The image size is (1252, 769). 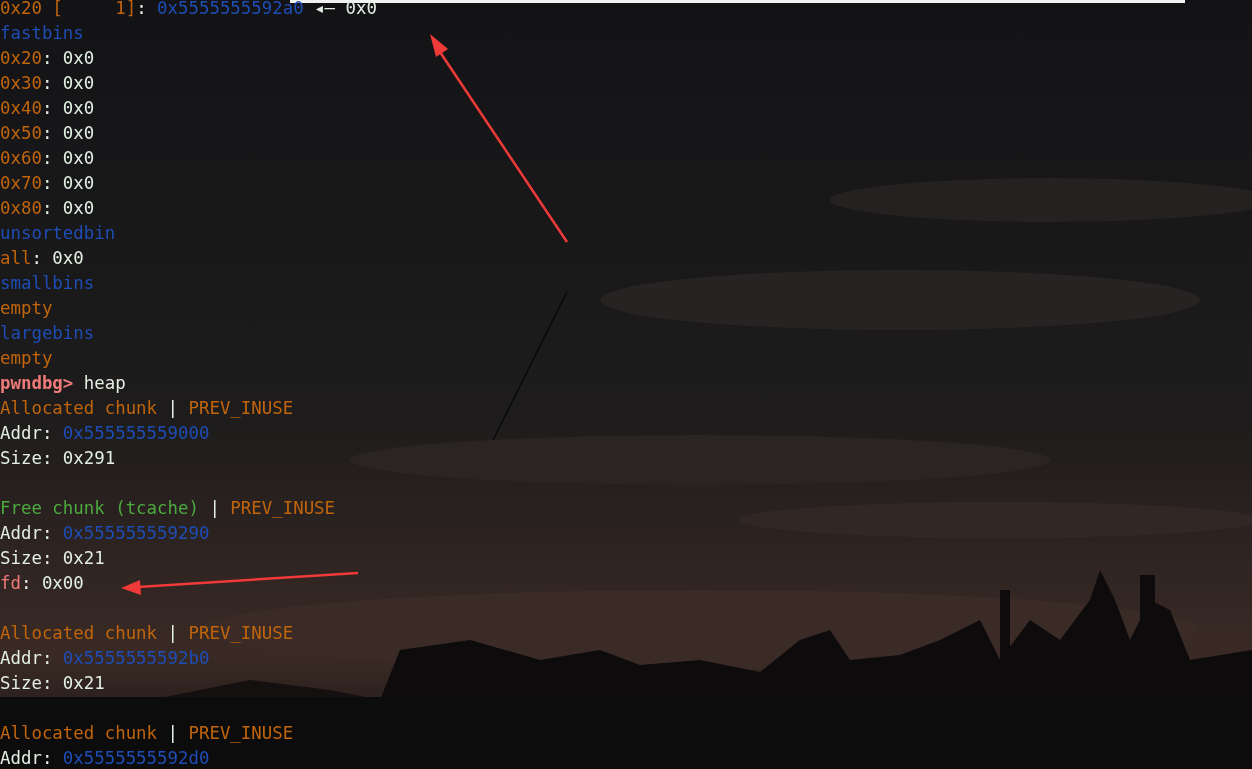 I want to click on terminal-line: smallbins, so click(x=47, y=283).